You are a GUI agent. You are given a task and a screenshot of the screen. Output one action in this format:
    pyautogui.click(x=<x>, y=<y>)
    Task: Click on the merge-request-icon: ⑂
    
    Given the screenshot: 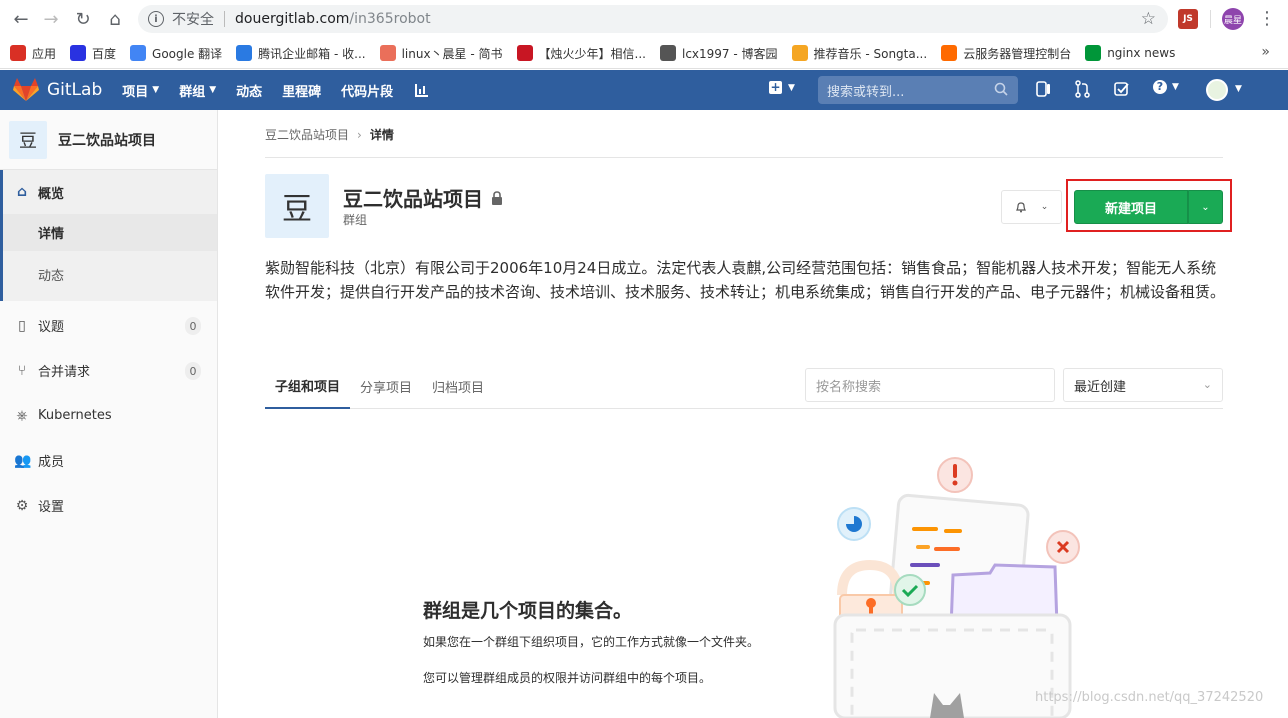 What is the action you would take?
    pyautogui.click(x=22, y=370)
    